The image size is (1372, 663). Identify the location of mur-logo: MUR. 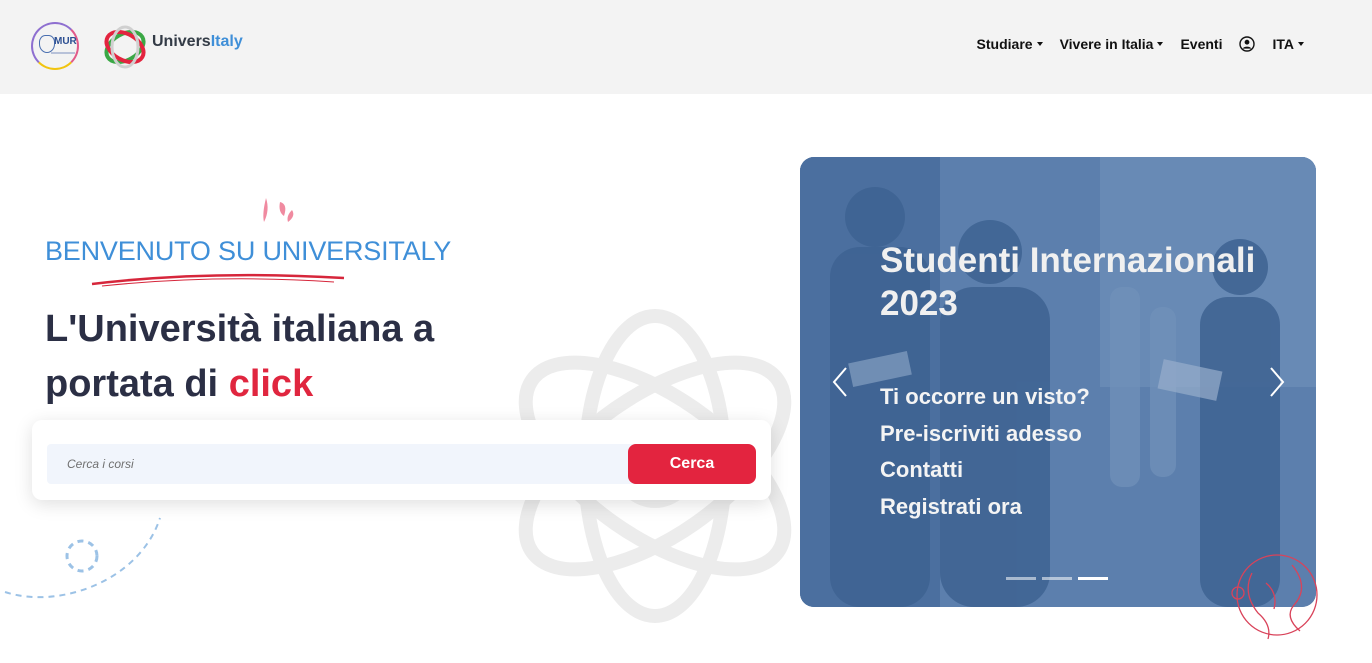
(55, 46).